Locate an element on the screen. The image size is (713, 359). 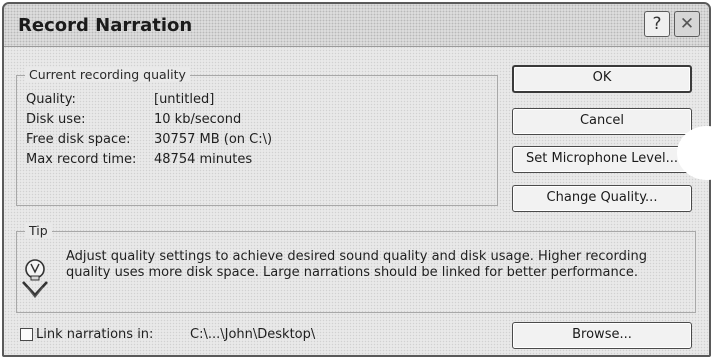
lightbulb-icon is located at coordinates (35, 279).